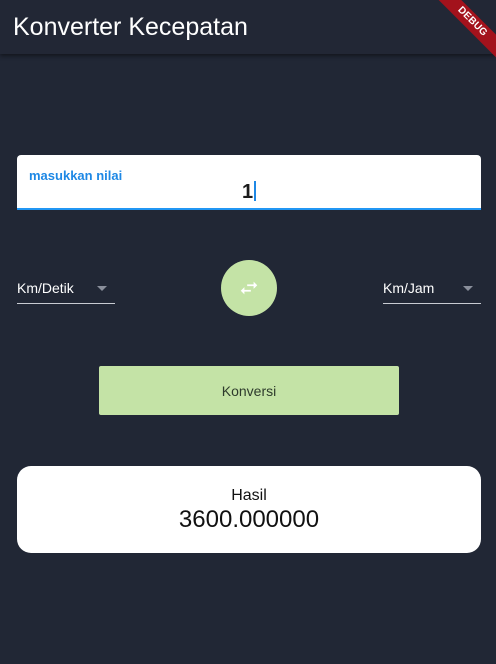 The image size is (496, 664). I want to click on value-input: 1, so click(249, 192).